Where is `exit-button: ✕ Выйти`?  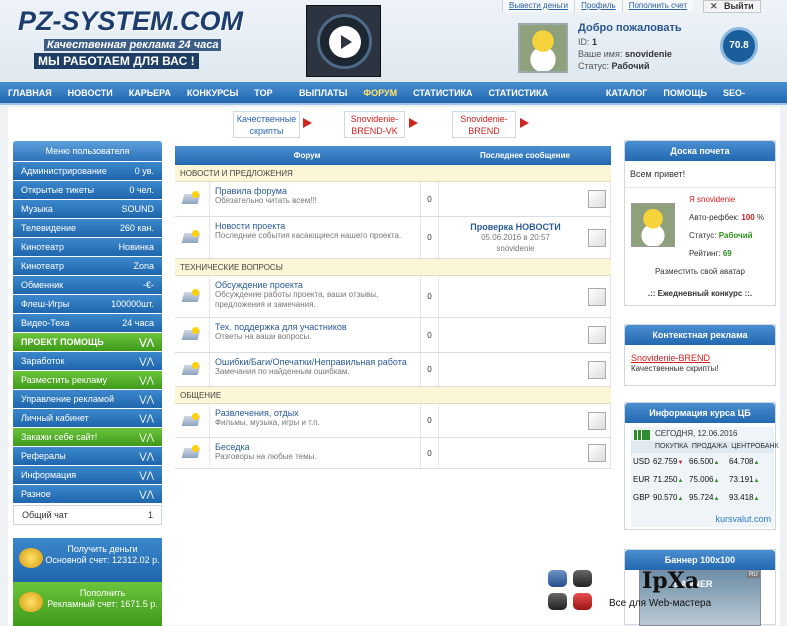 exit-button: ✕ Выйти is located at coordinates (732, 6).